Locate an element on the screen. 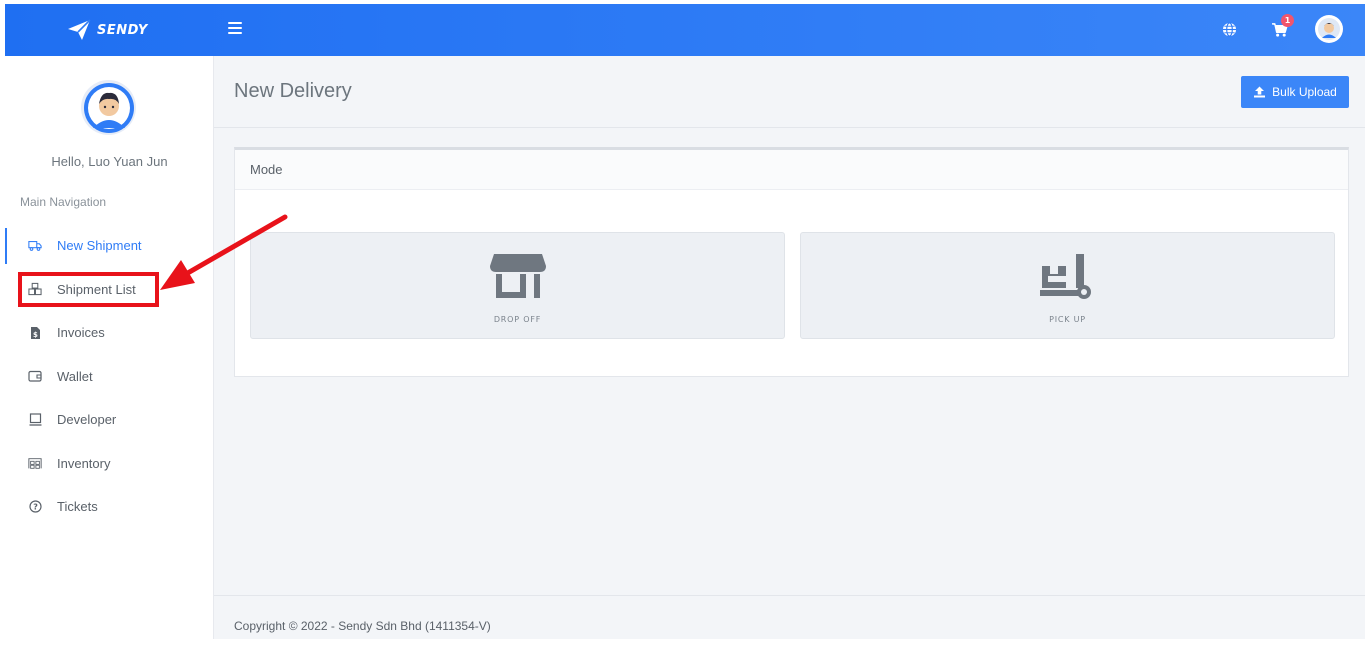  invoice-icon: $ is located at coordinates (35, 333).